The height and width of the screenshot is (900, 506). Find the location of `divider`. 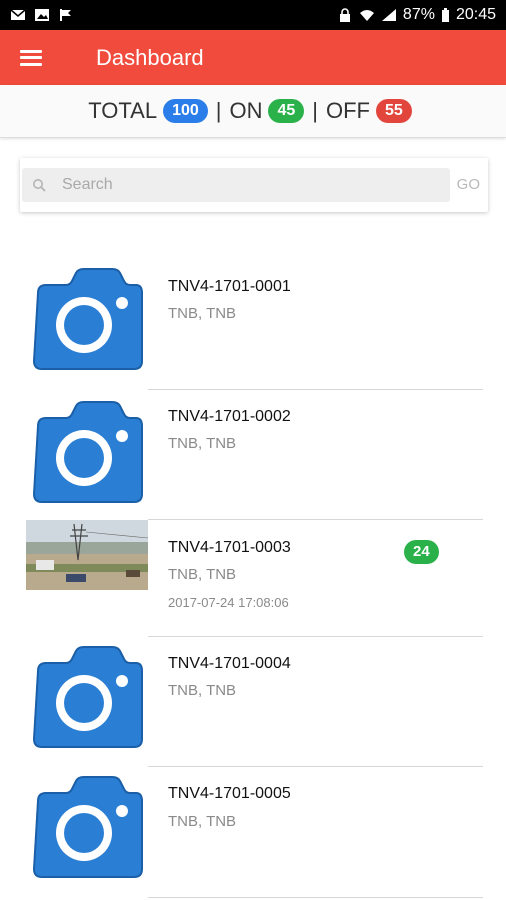

divider is located at coordinates (315, 897).